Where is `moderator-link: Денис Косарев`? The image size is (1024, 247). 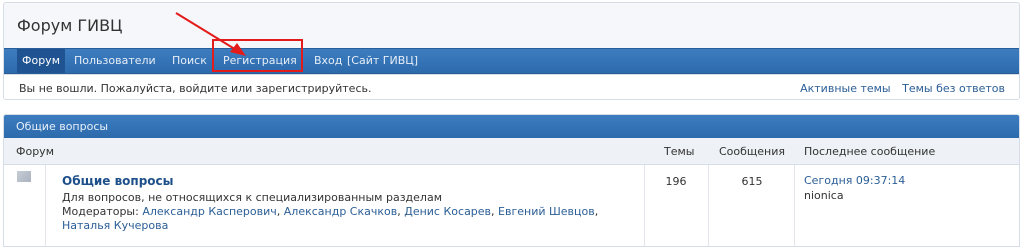
moderator-link: Денис Косарев is located at coordinates (447, 211).